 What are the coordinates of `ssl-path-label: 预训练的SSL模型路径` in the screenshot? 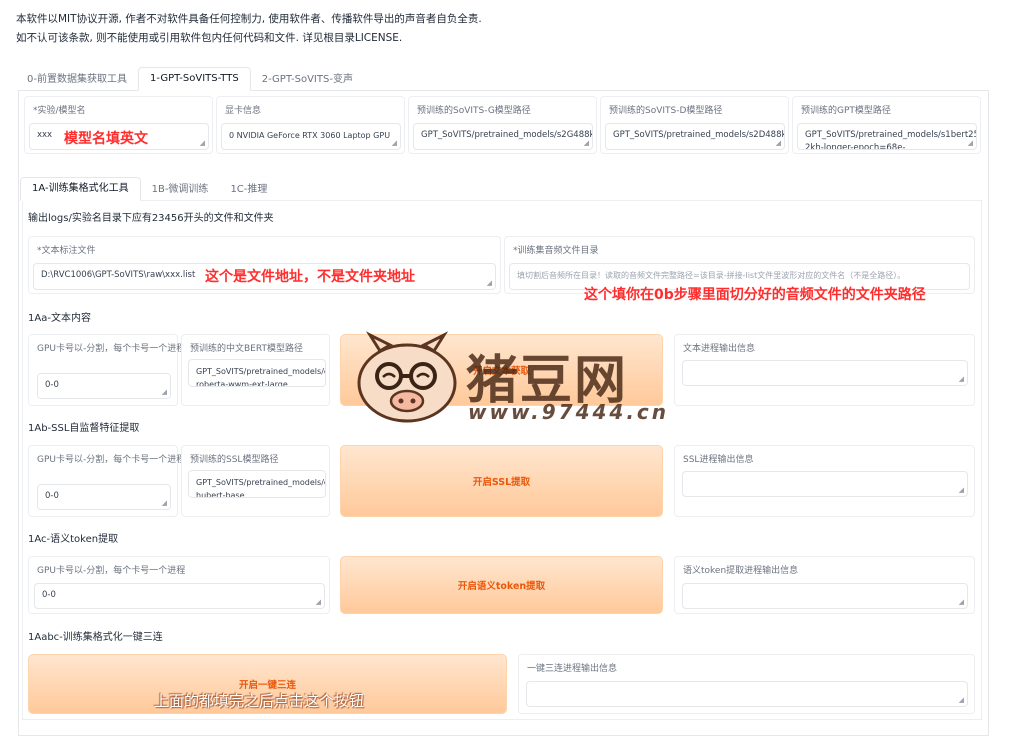 It's located at (234, 460).